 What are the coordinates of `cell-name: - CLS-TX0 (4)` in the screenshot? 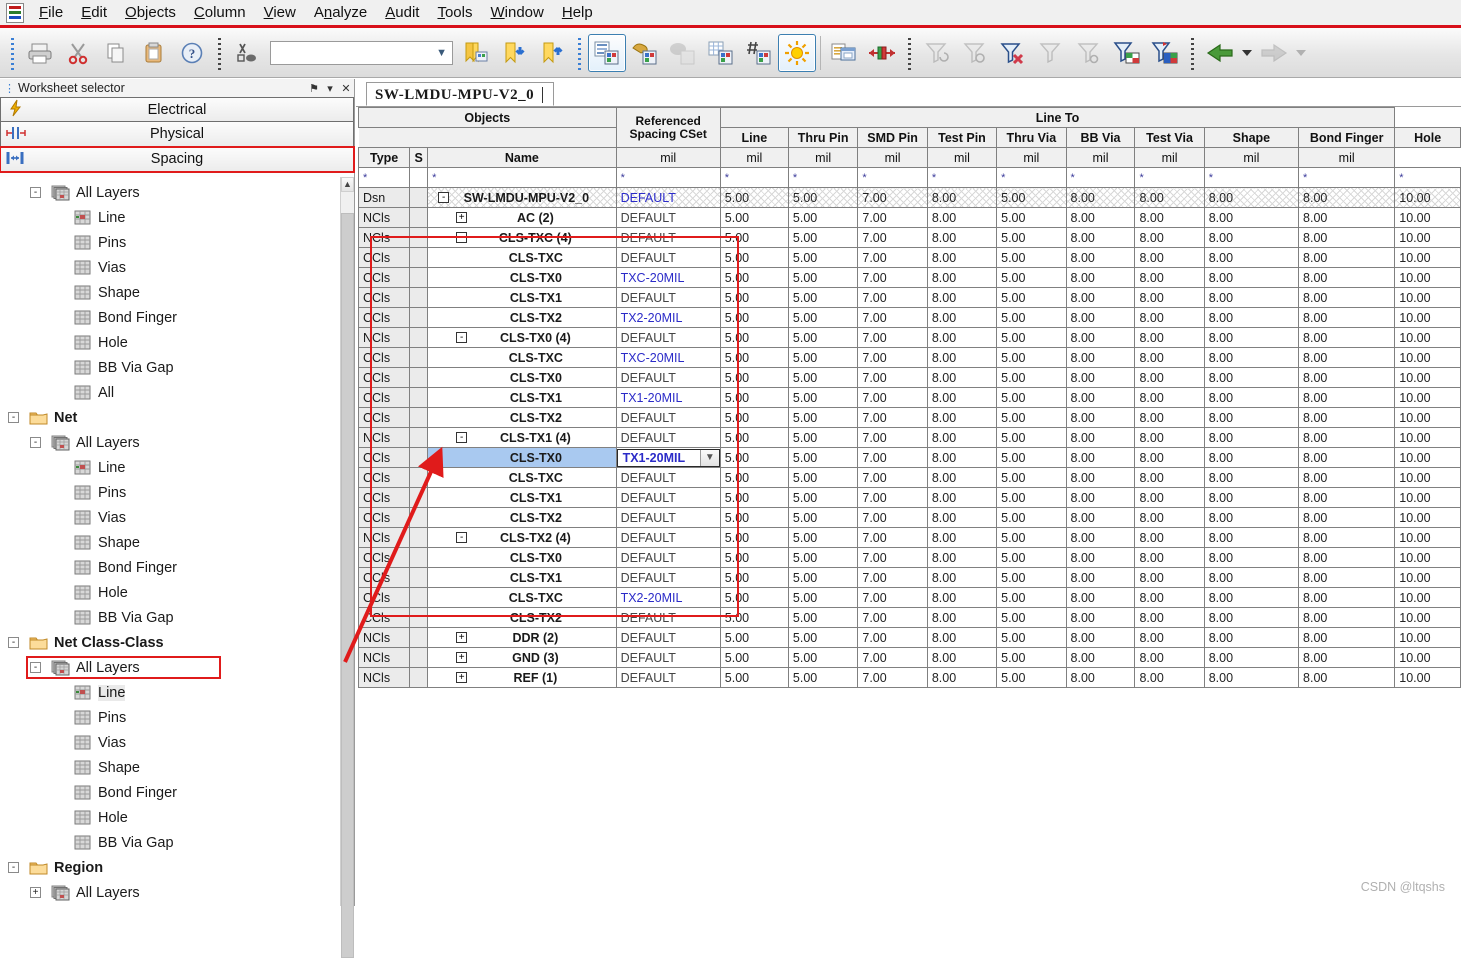 It's located at (522, 337).